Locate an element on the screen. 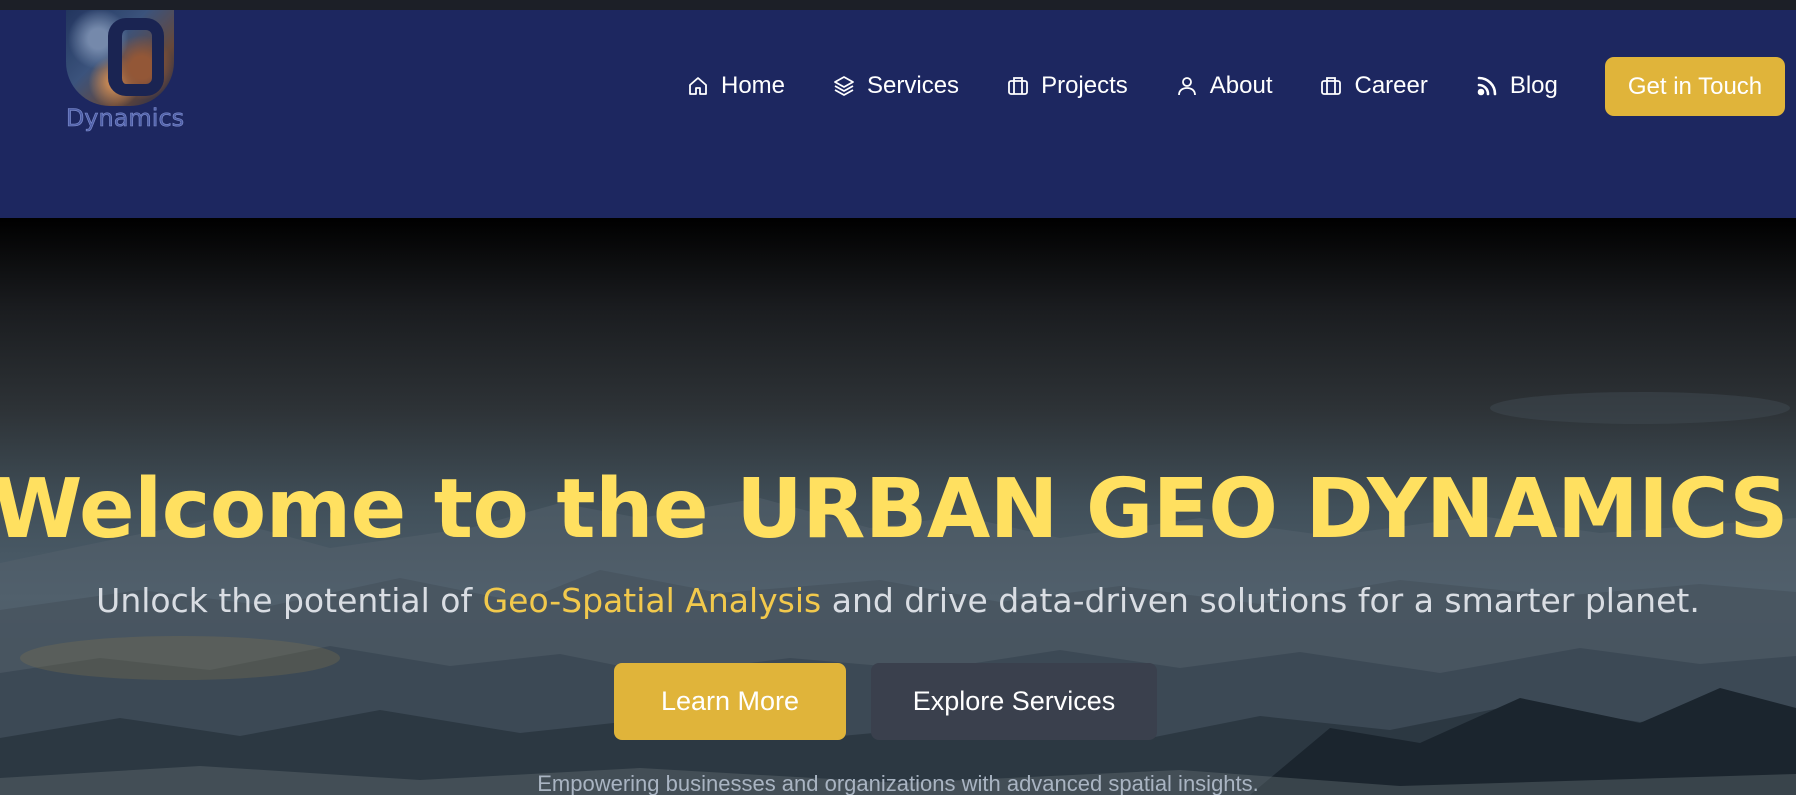 This screenshot has width=1796, height=795. hero-subtitle-prefix: Unlock the potential of is located at coordinates (289, 600).